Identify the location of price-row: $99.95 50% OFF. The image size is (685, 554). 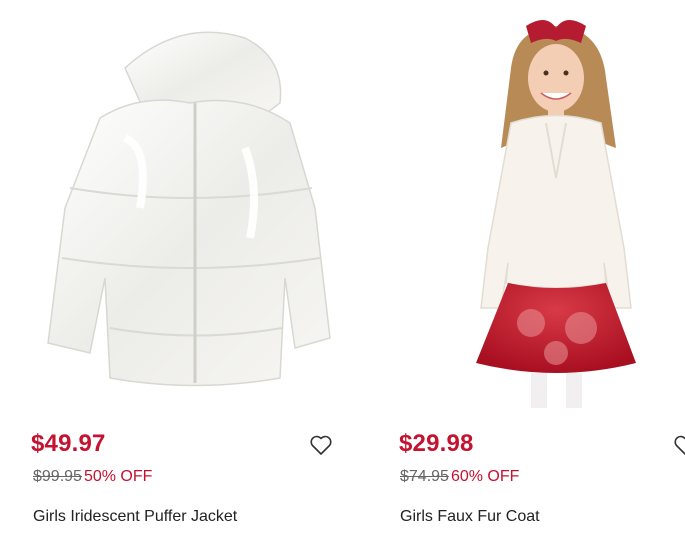
(92, 477).